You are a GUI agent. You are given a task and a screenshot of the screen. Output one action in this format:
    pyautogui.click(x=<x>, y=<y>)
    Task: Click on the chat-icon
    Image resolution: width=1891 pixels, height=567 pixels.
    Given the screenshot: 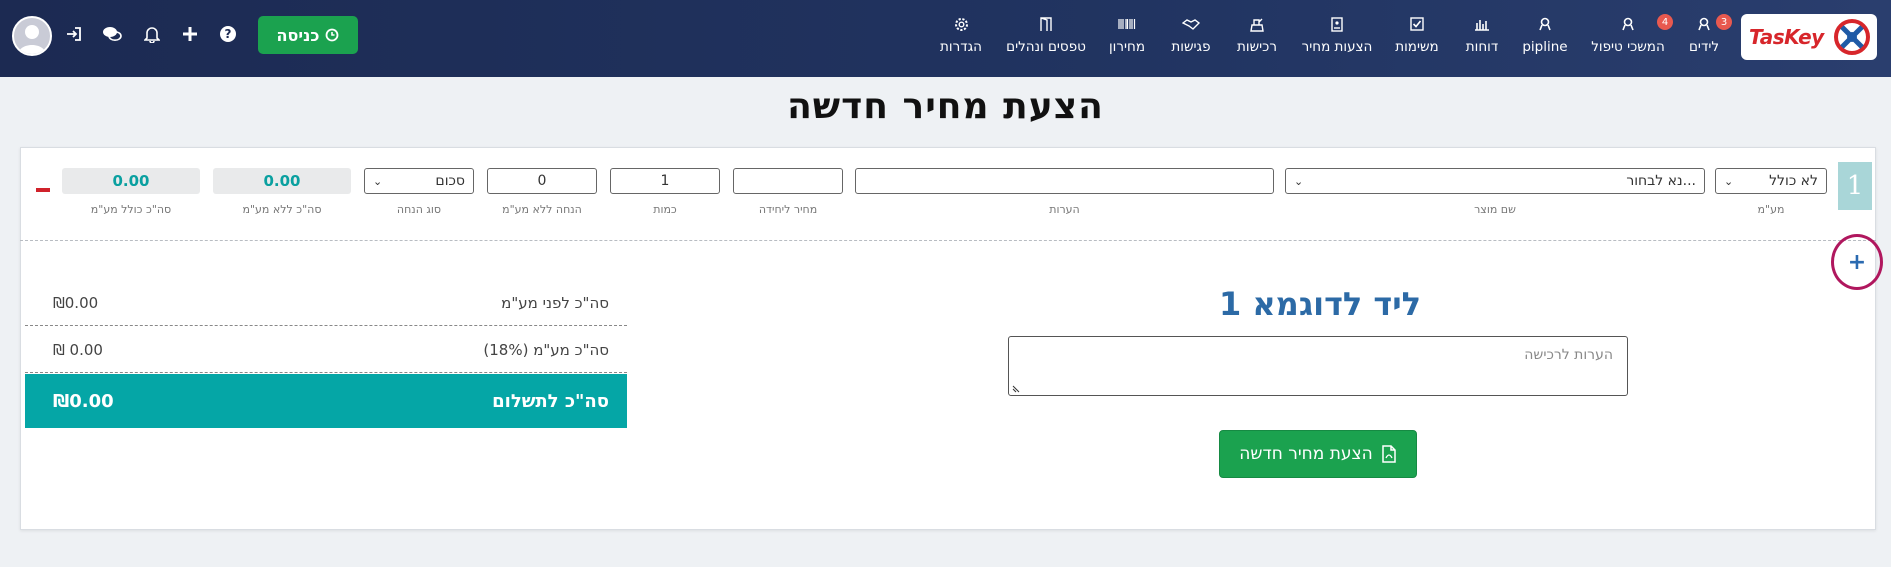 What is the action you would take?
    pyautogui.click(x=112, y=34)
    